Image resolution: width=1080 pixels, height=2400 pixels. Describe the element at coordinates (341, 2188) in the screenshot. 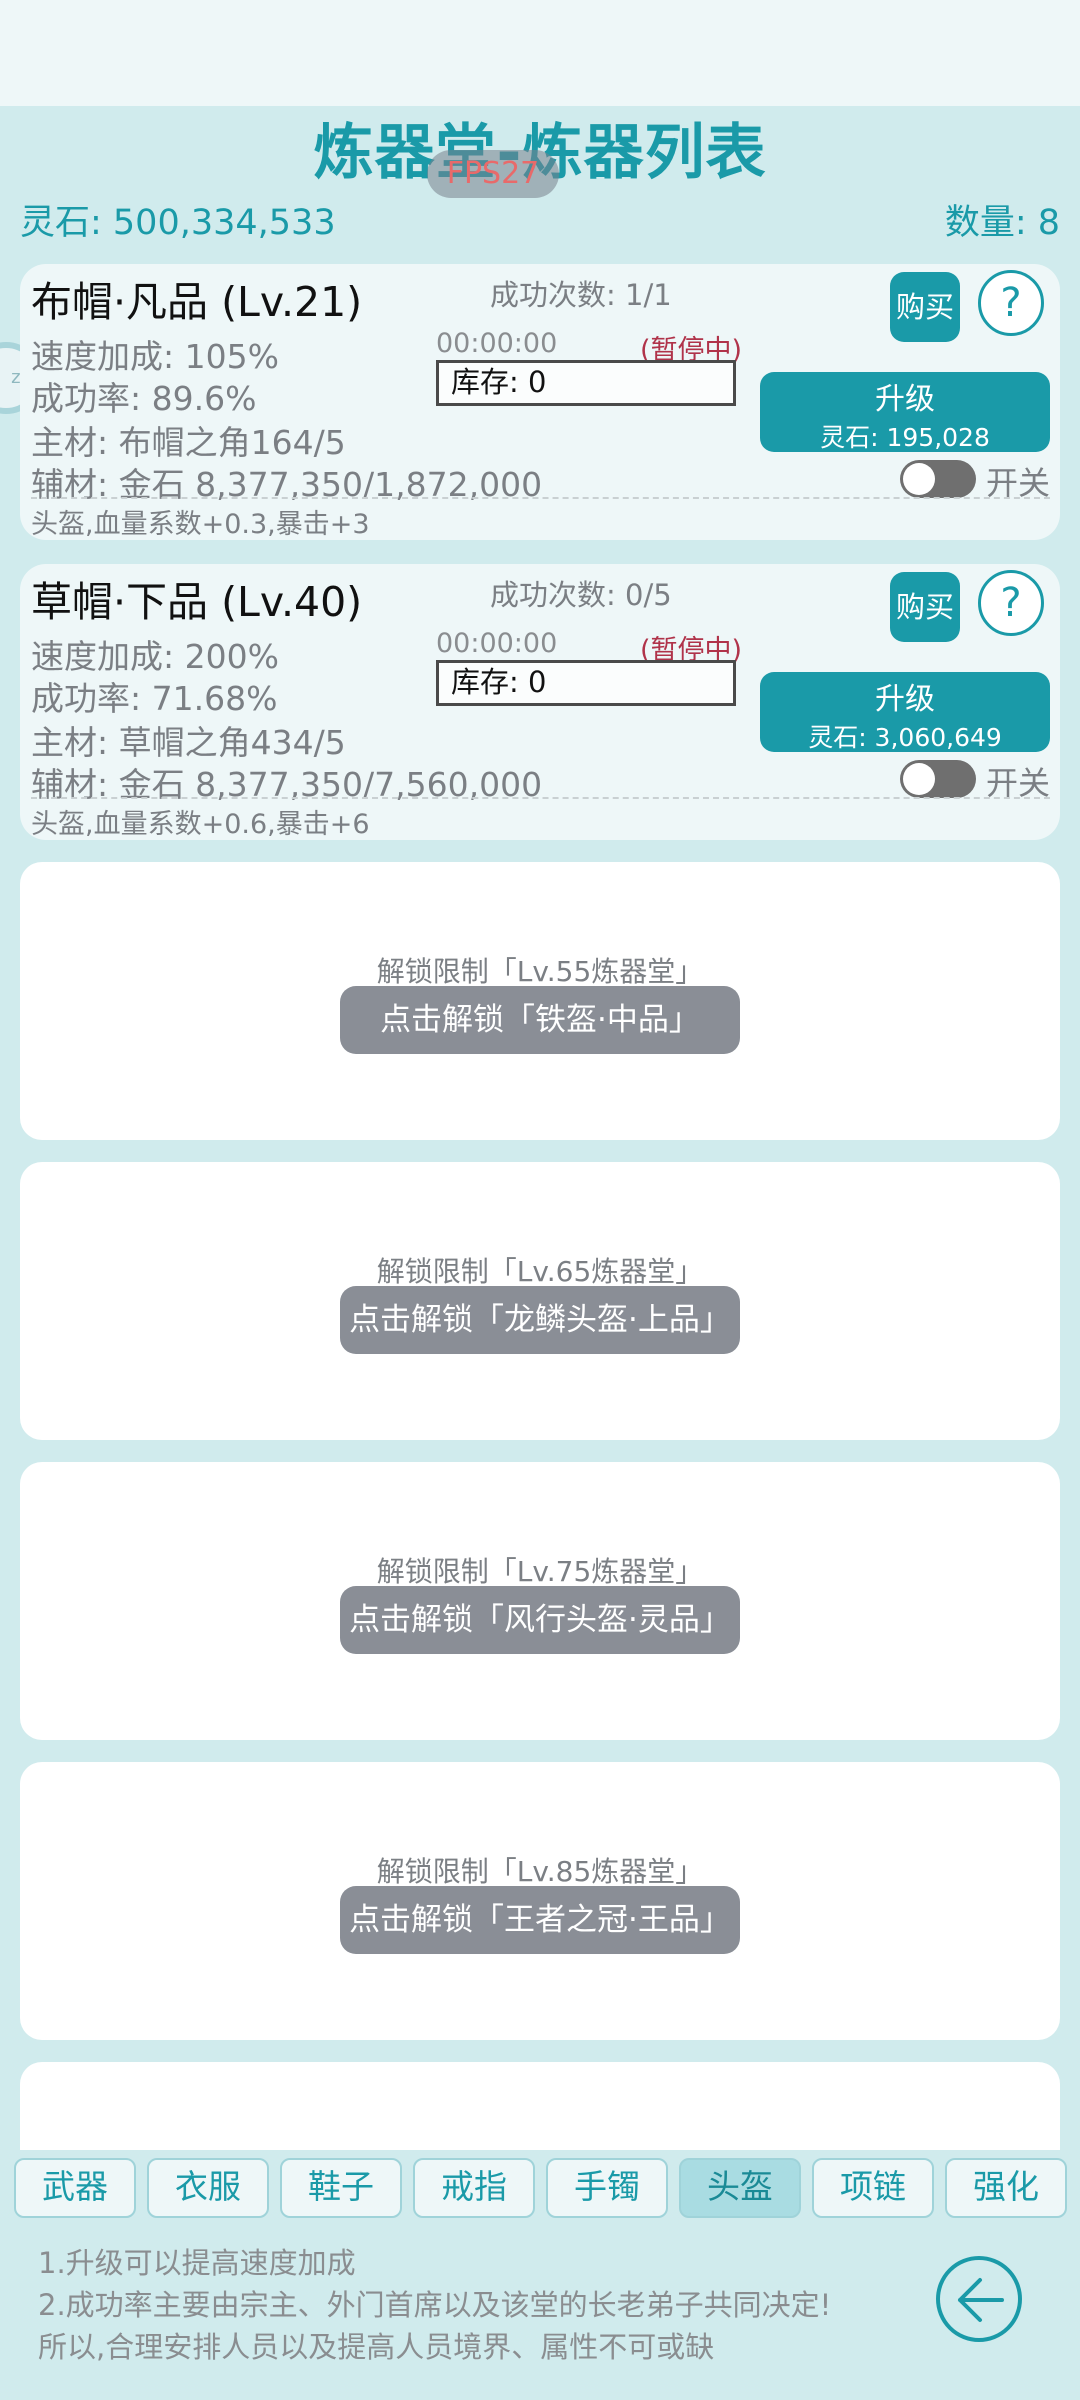

I see `tab-shoes: 鞋子` at that location.